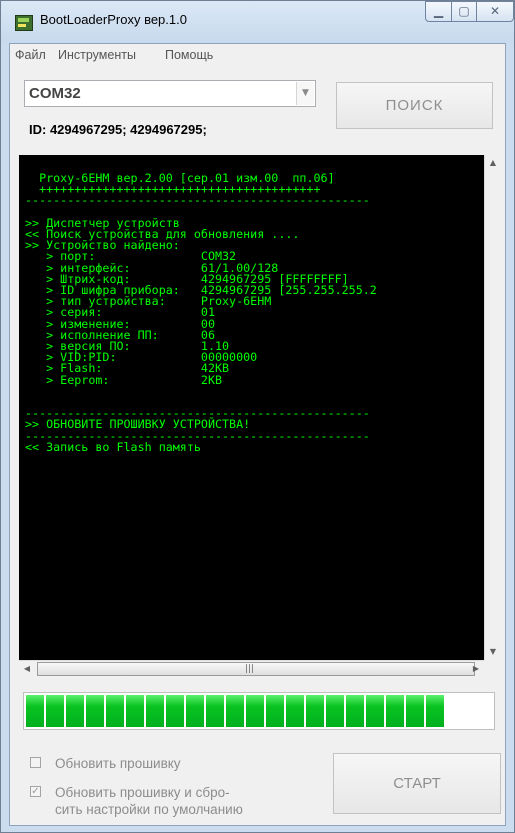 Image resolution: width=515 pixels, height=833 pixels. Describe the element at coordinates (149, 809) in the screenshot. I see `update-and-reset-label-line2: сить настройки по умолчанию` at that location.